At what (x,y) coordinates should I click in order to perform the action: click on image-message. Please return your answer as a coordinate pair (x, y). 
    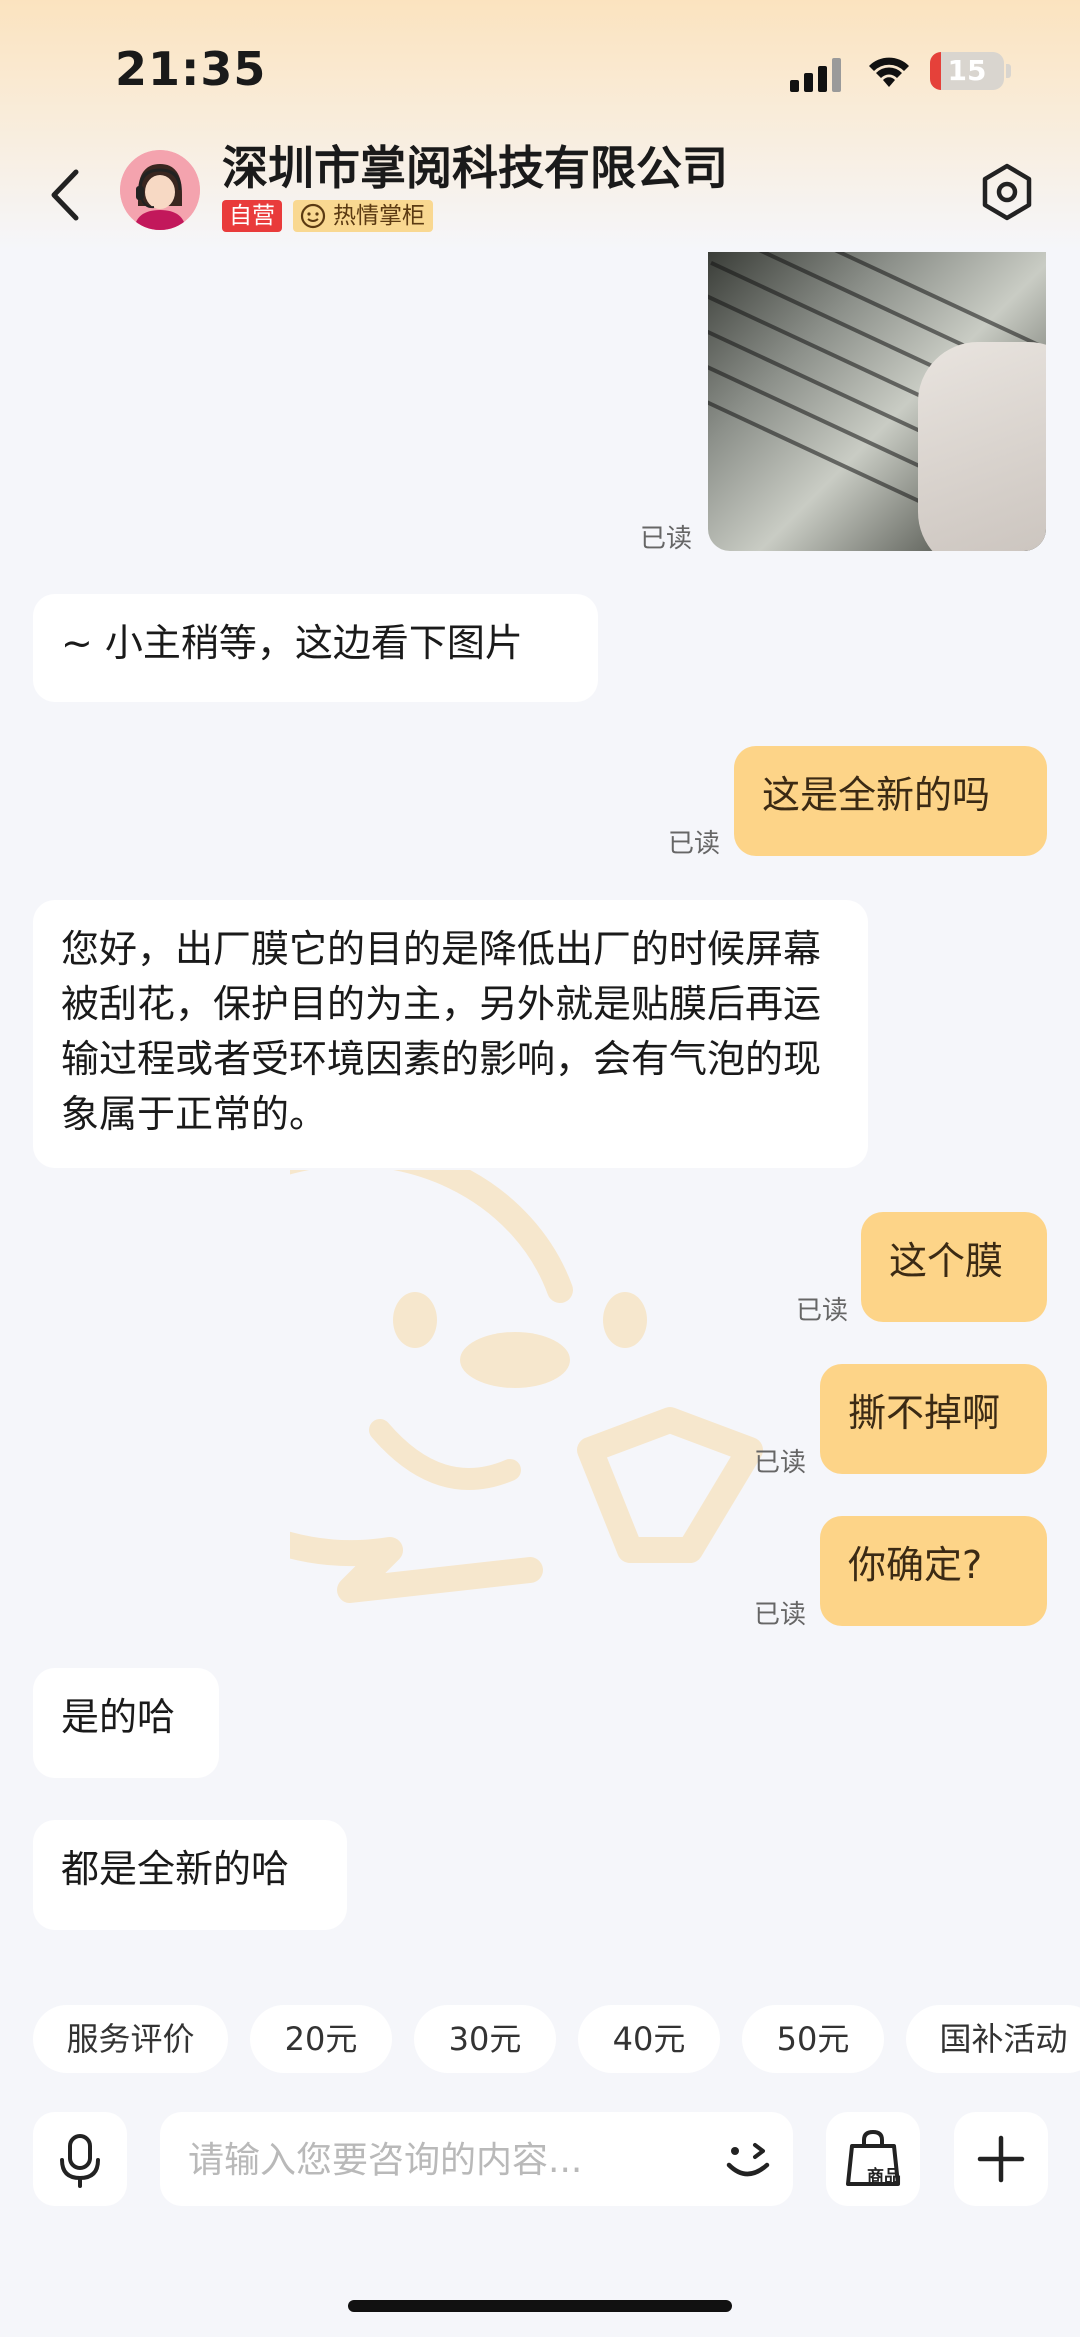
    Looking at the image, I should click on (877, 401).